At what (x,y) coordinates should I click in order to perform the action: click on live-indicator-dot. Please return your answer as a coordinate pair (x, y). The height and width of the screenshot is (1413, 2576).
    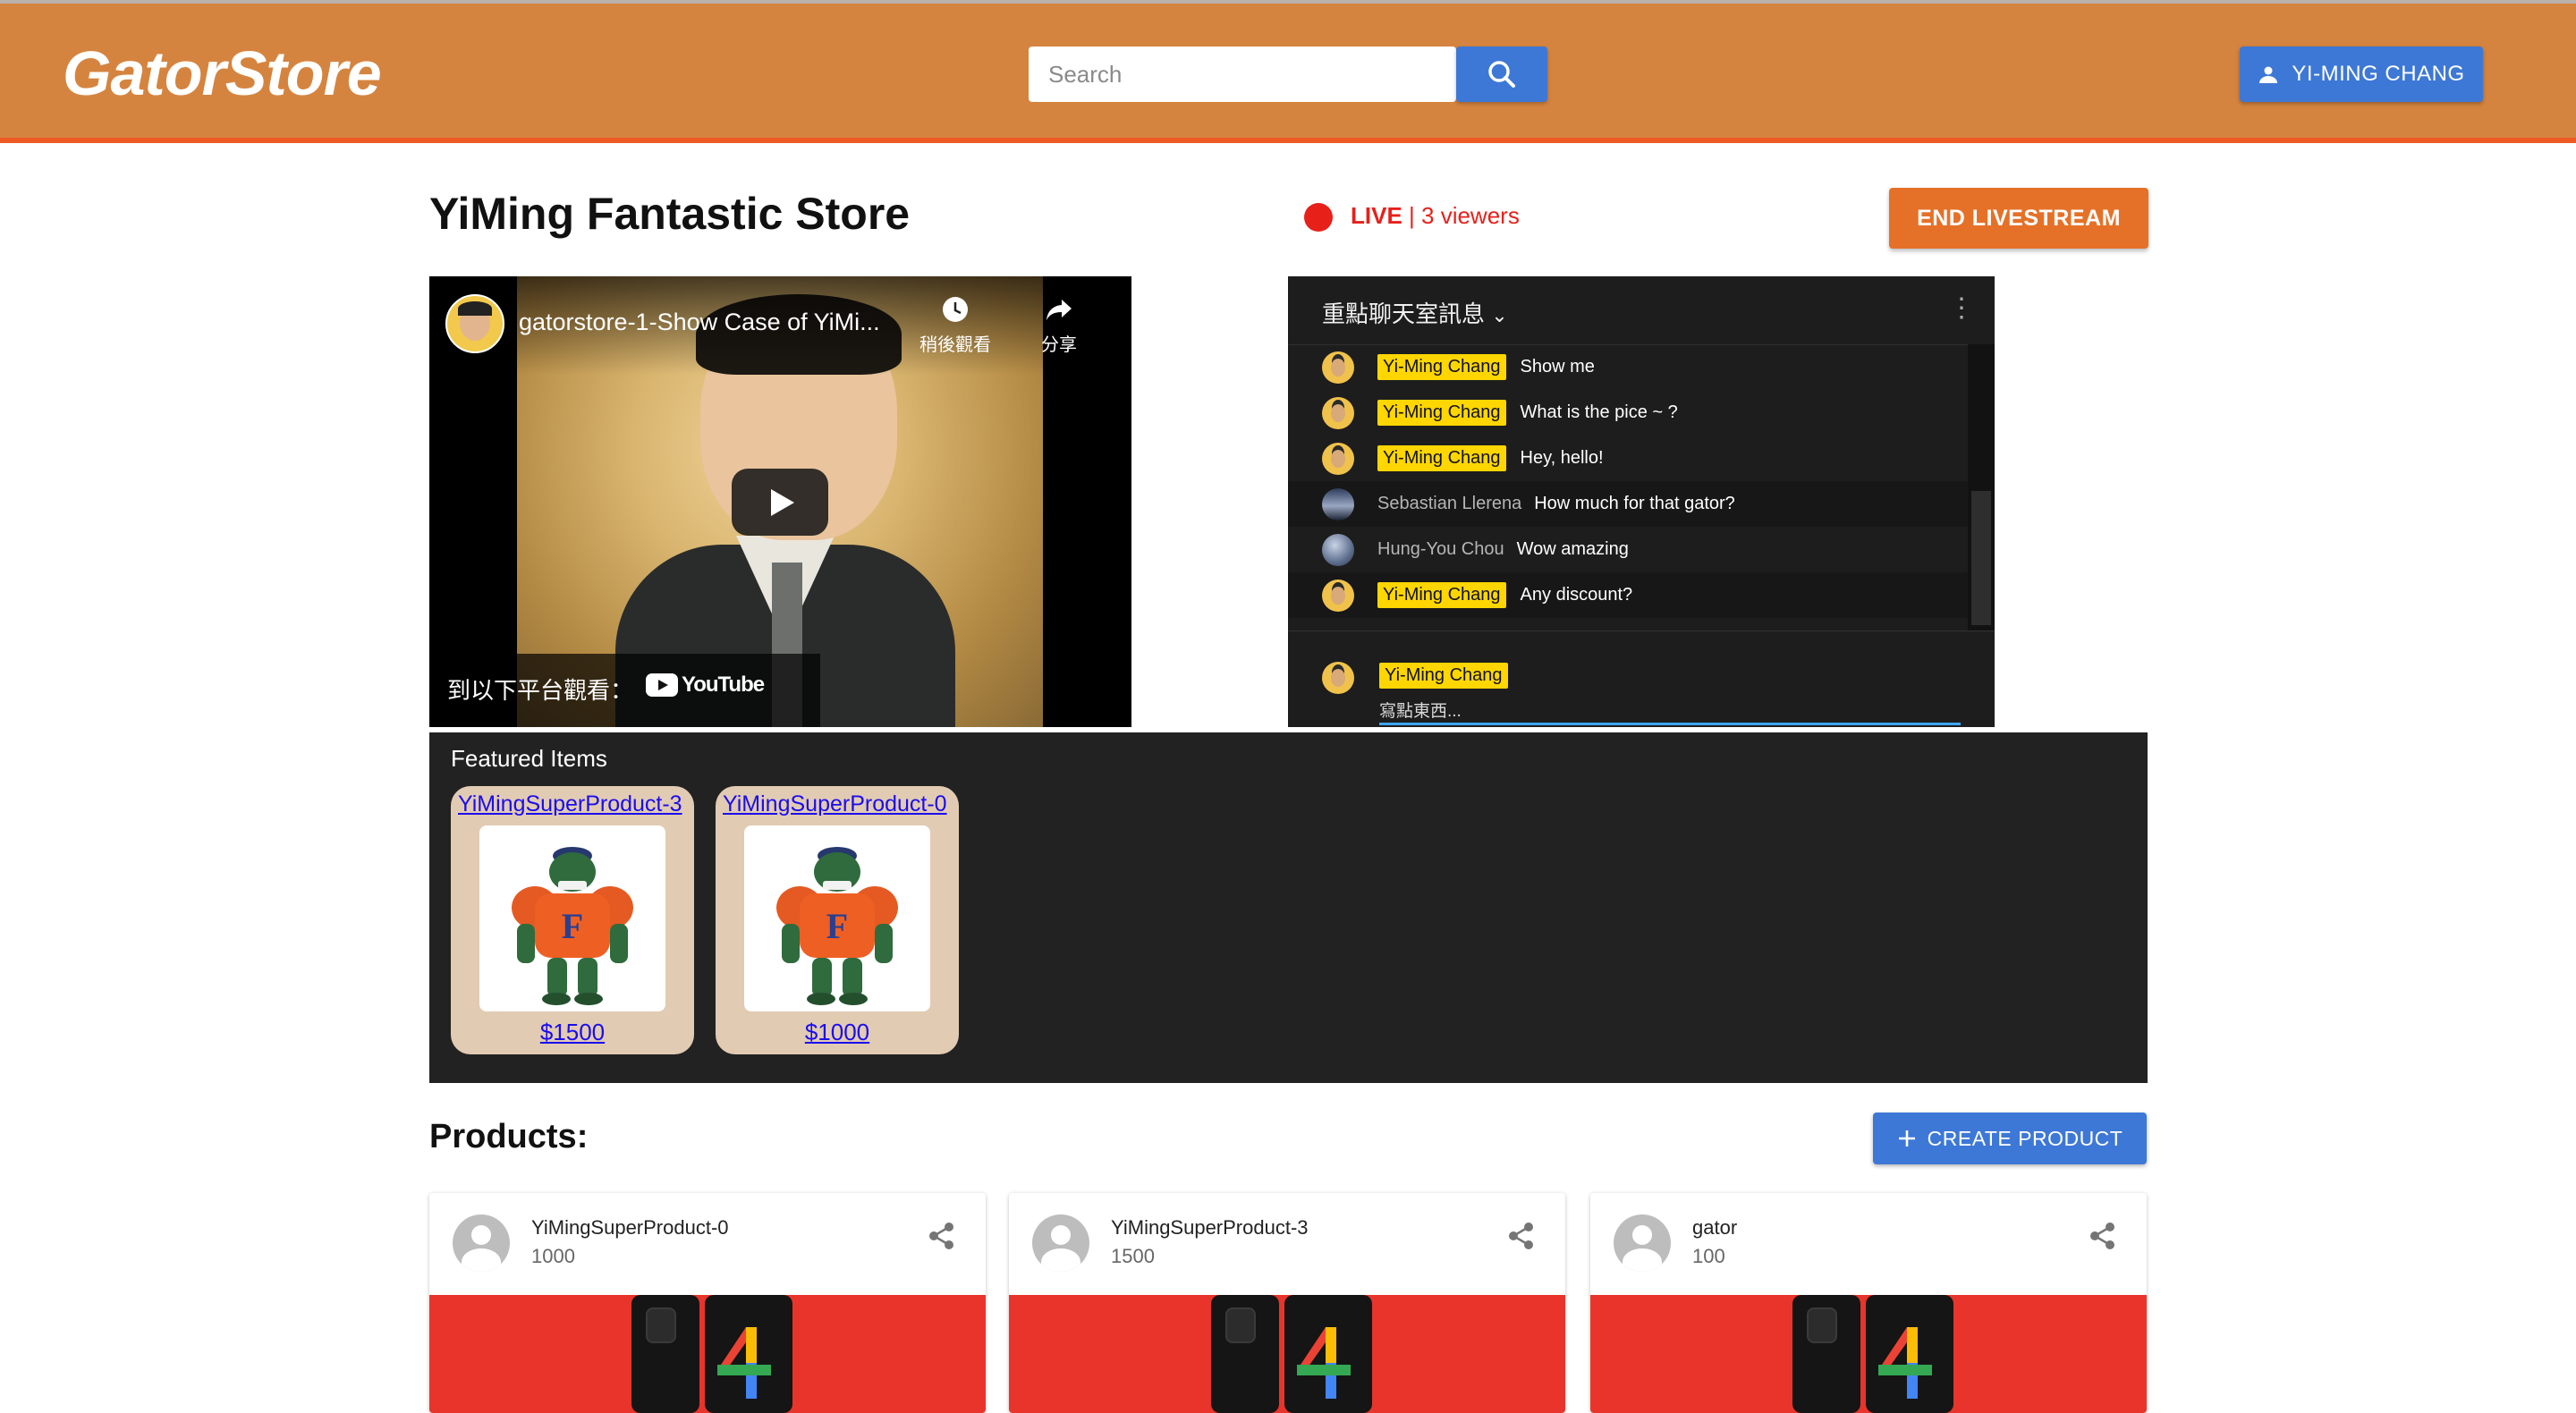
    Looking at the image, I should click on (1318, 217).